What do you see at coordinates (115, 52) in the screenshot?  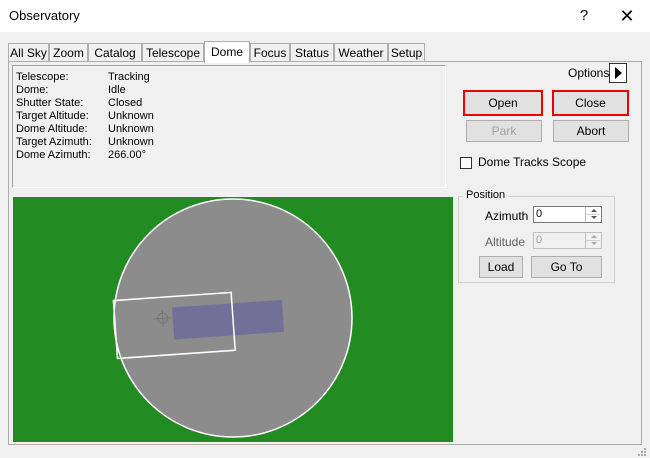 I see `tab-catalog: Catalog` at bounding box center [115, 52].